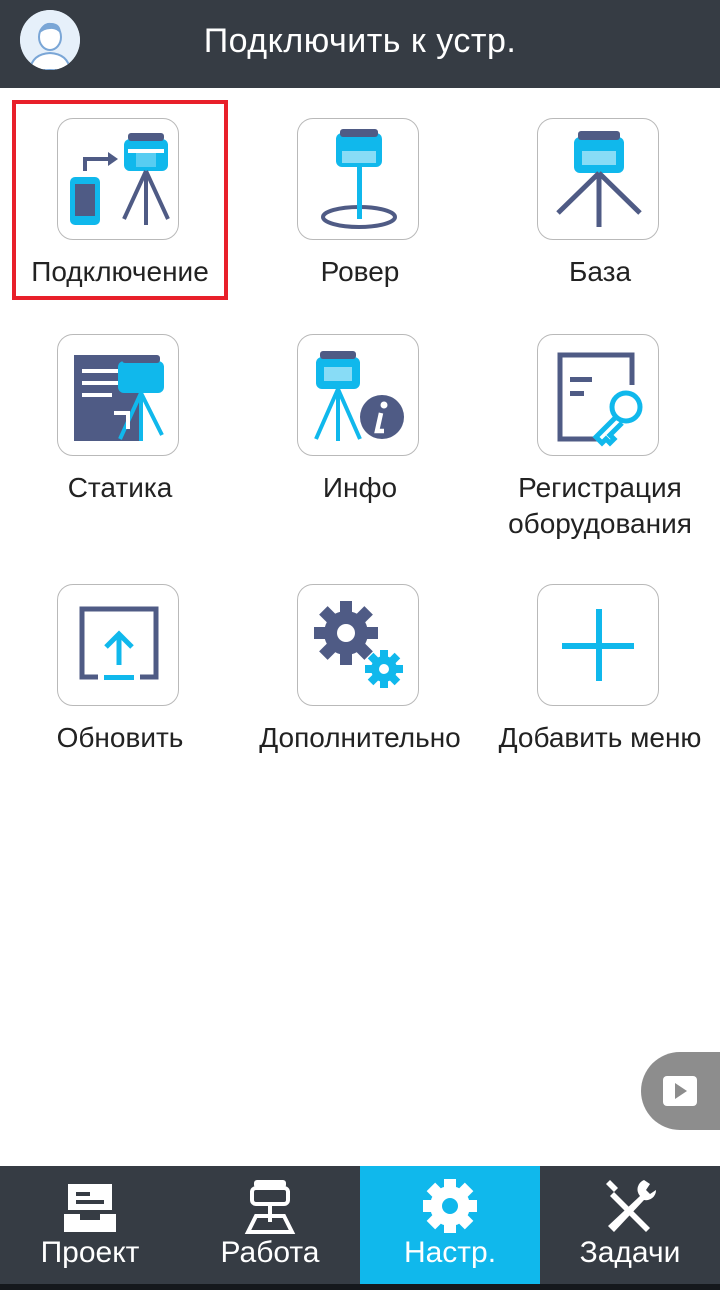 The height and width of the screenshot is (1290, 720). Describe the element at coordinates (450, 1252) in the screenshot. I see `tab-label: Настр.` at that location.